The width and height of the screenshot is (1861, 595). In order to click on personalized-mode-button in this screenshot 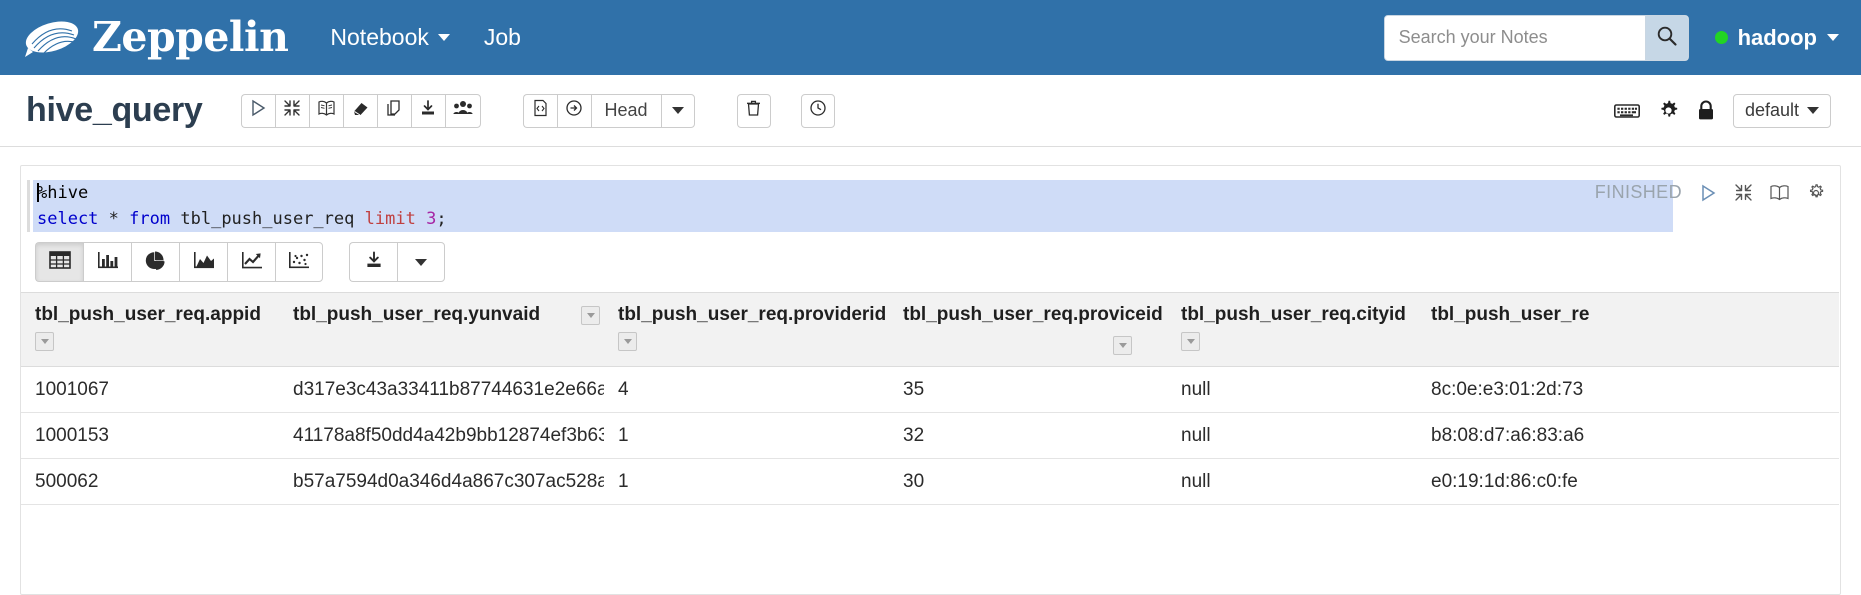, I will do `click(462, 110)`.